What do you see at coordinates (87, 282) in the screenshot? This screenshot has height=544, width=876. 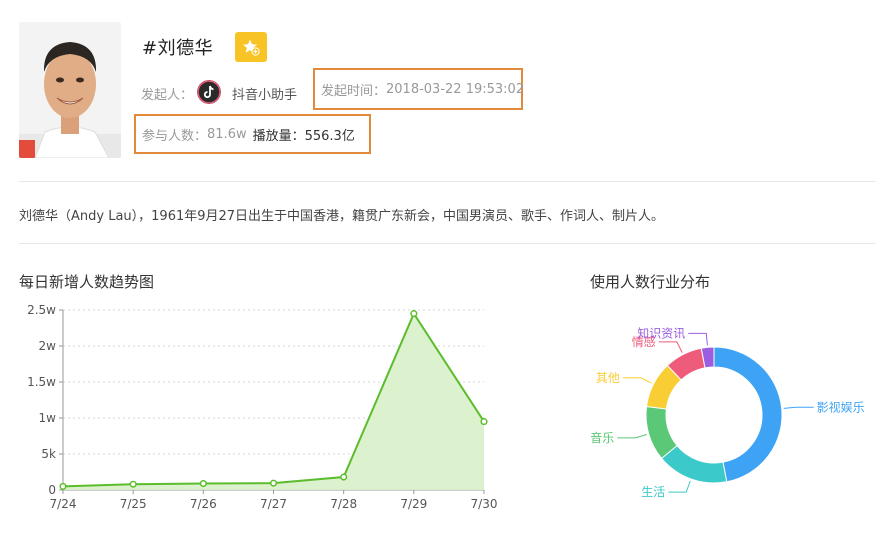 I see `trend-chart-title: 每日新增人数趋势图` at bounding box center [87, 282].